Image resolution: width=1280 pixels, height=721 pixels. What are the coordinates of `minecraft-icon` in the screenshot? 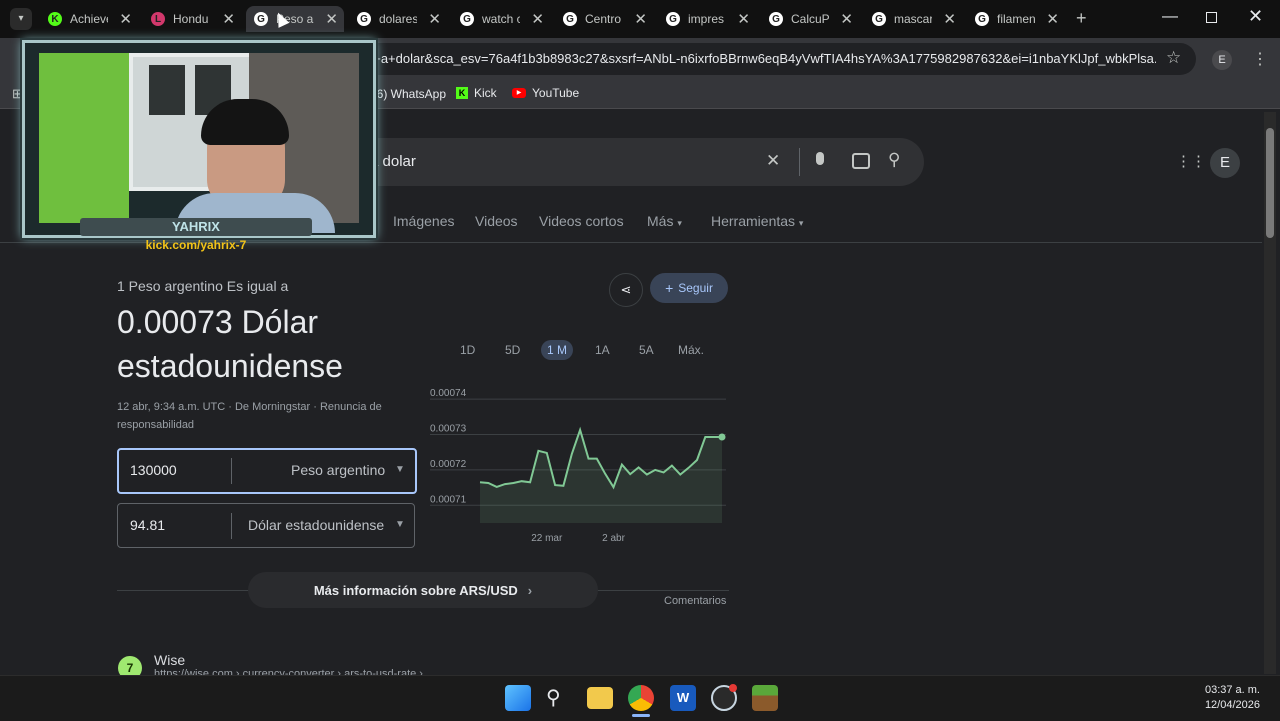 It's located at (765, 698).